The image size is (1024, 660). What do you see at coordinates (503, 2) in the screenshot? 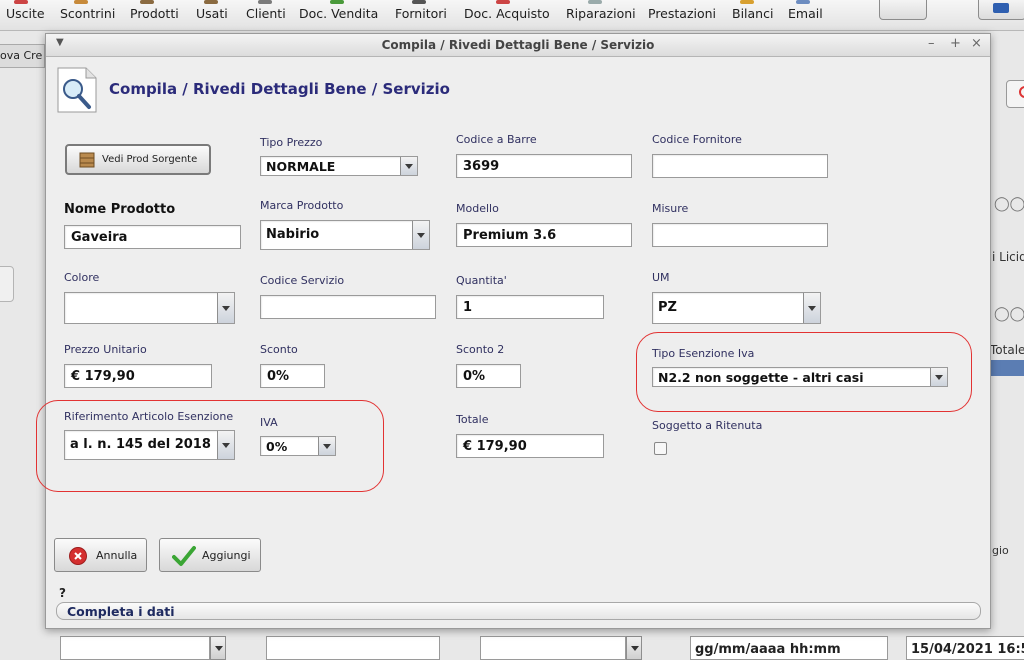
I see `doc-acquisto-icon` at bounding box center [503, 2].